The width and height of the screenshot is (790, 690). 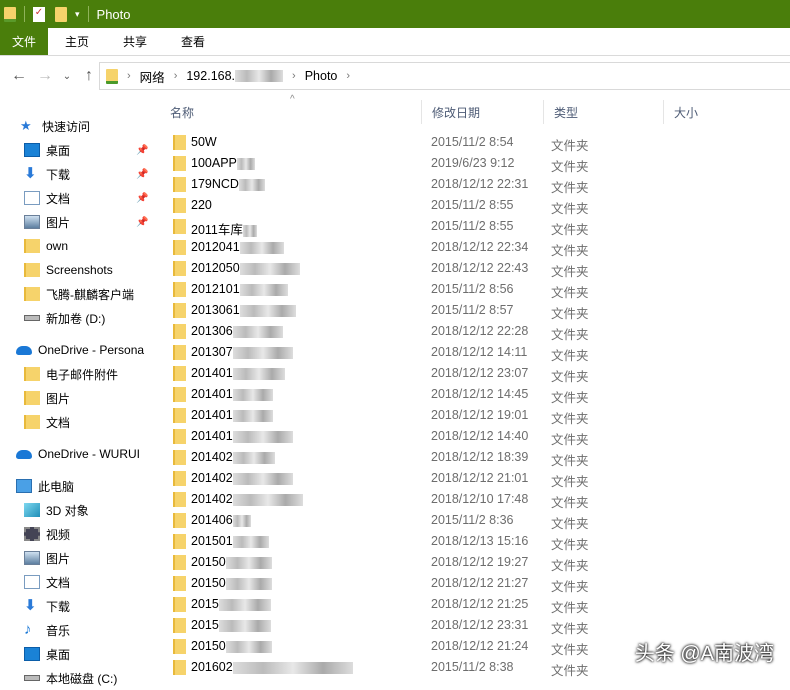 I want to click on address-bar: › 网络 › 192.168. › Photo ›, so click(x=444, y=76).